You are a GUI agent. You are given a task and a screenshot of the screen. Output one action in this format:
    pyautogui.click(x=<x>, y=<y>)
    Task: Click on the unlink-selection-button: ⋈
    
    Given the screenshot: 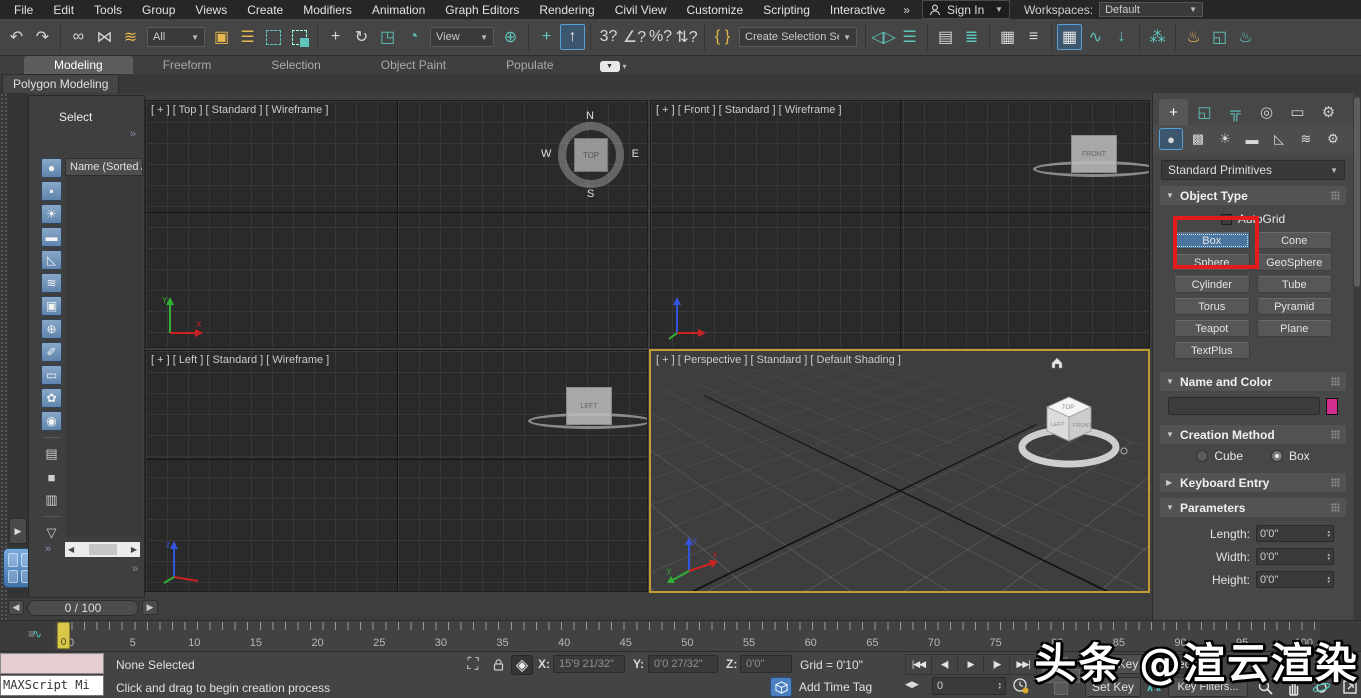 What is the action you would take?
    pyautogui.click(x=104, y=37)
    